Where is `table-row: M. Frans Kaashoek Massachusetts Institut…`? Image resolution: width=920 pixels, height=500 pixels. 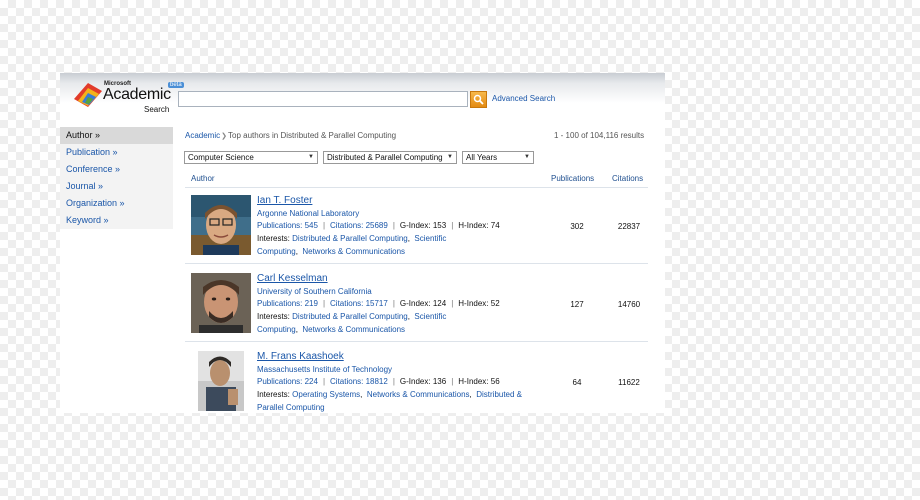
table-row: M. Frans Kaashoek Massachusetts Institut… is located at coordinates (416, 379).